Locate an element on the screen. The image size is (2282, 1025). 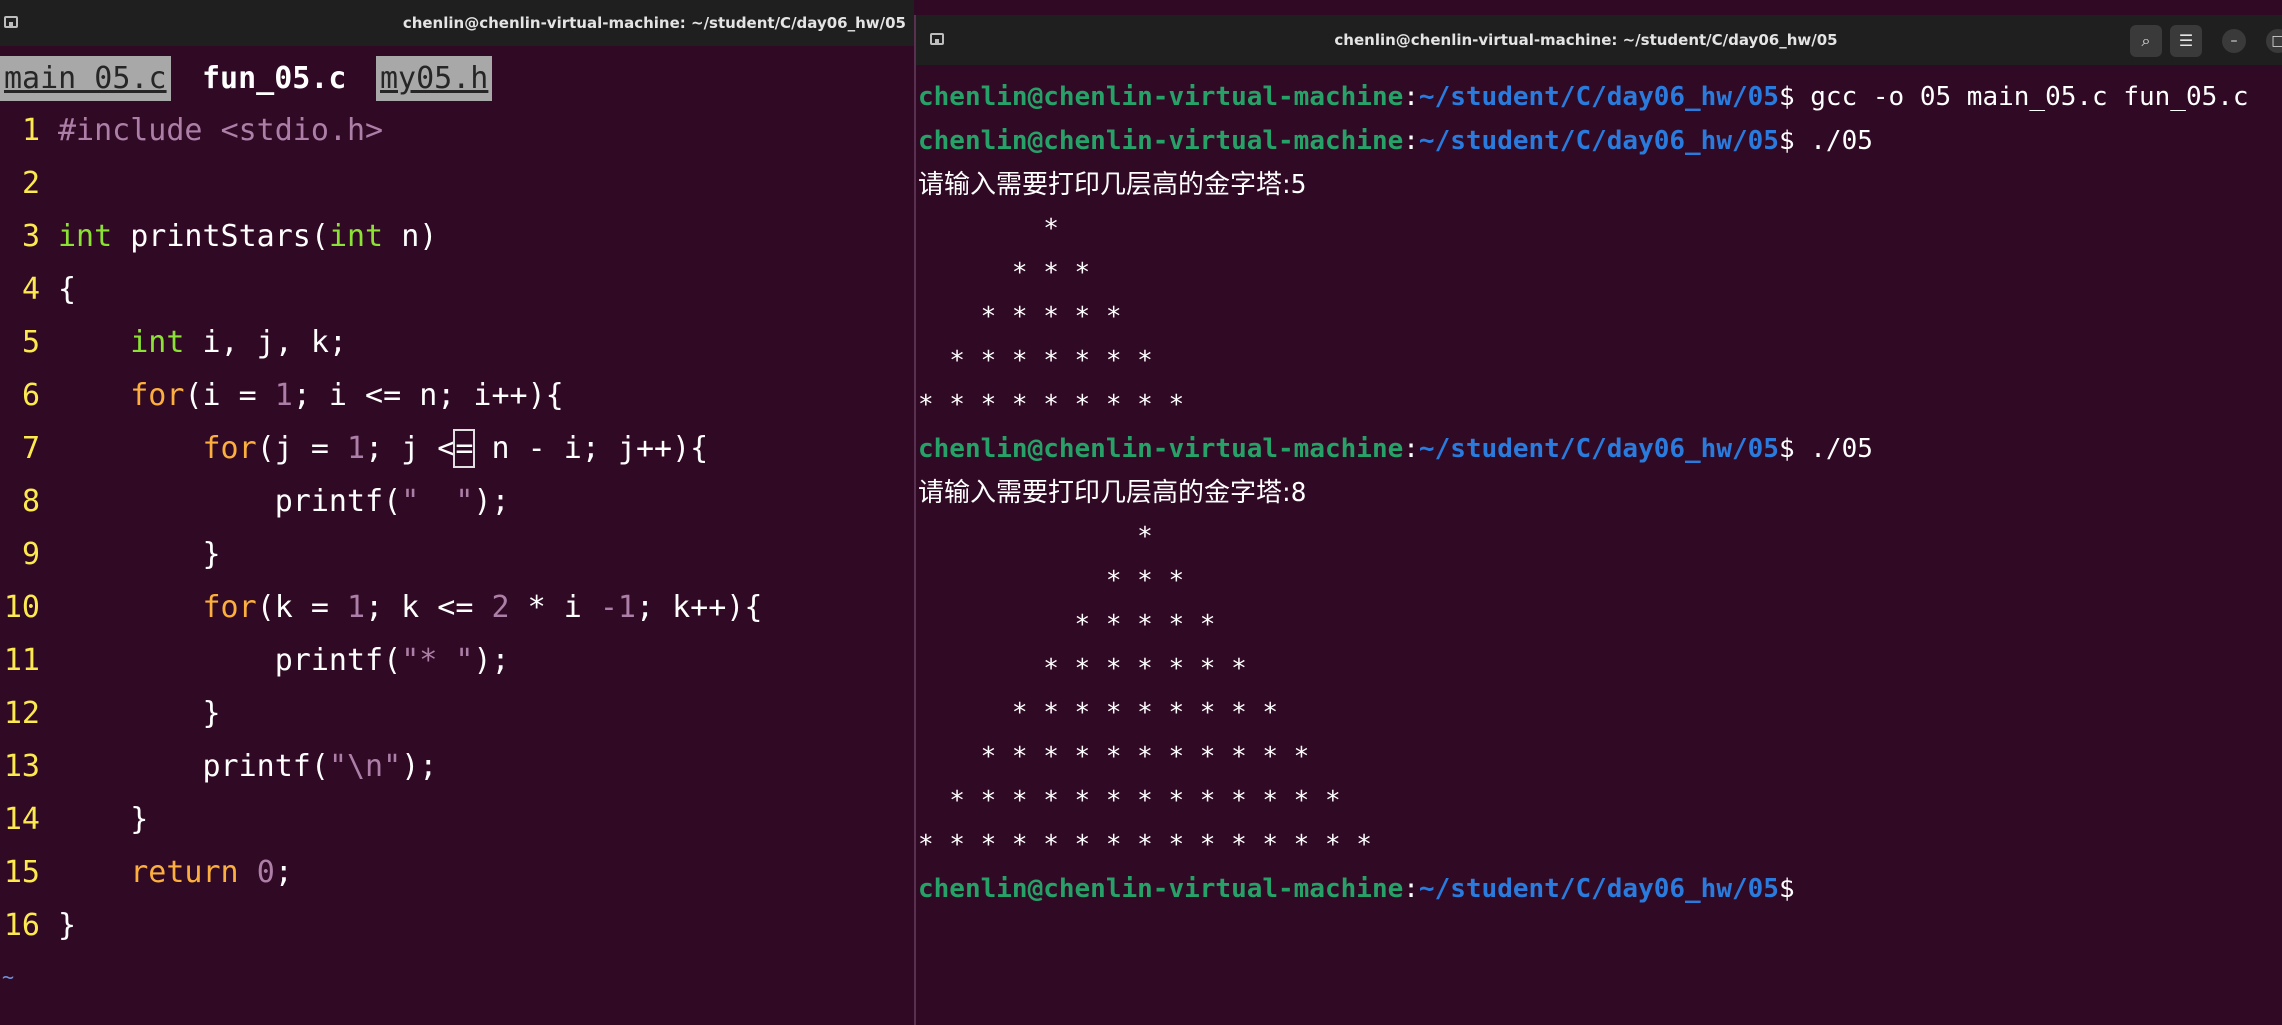
param-name: n) is located at coordinates (419, 236).